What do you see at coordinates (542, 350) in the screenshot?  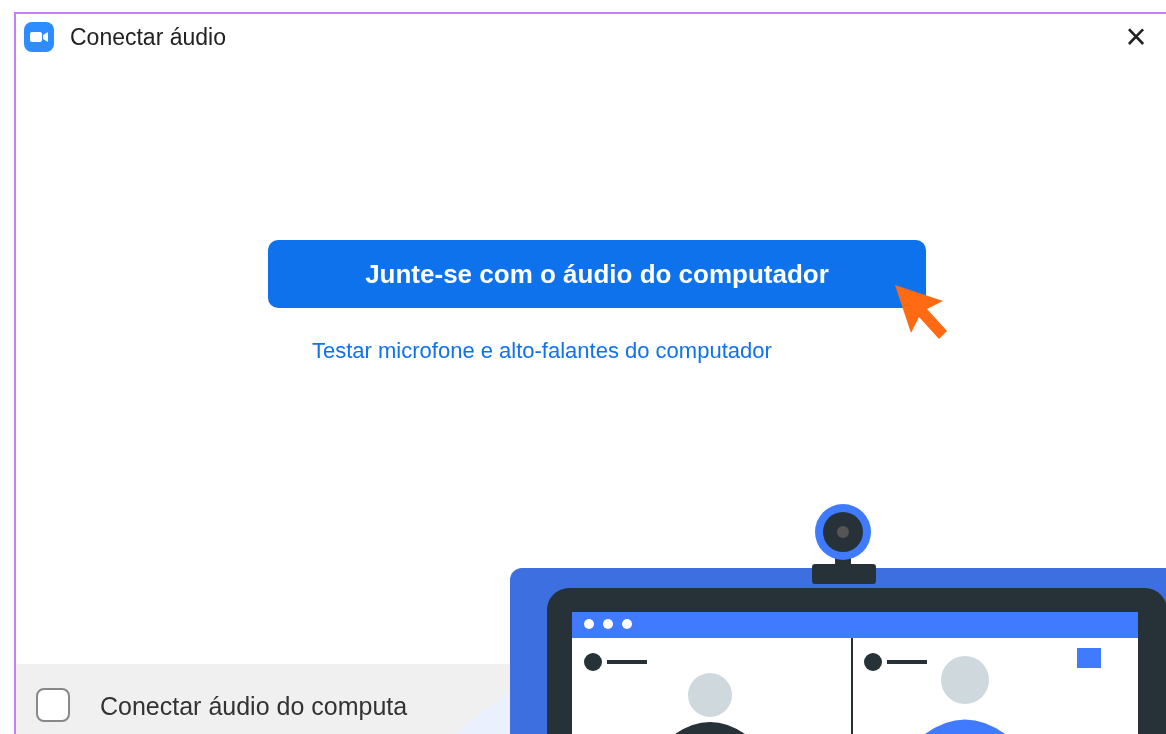 I see `test-audio-link: Testar microfone e alto-falantes do computador` at bounding box center [542, 350].